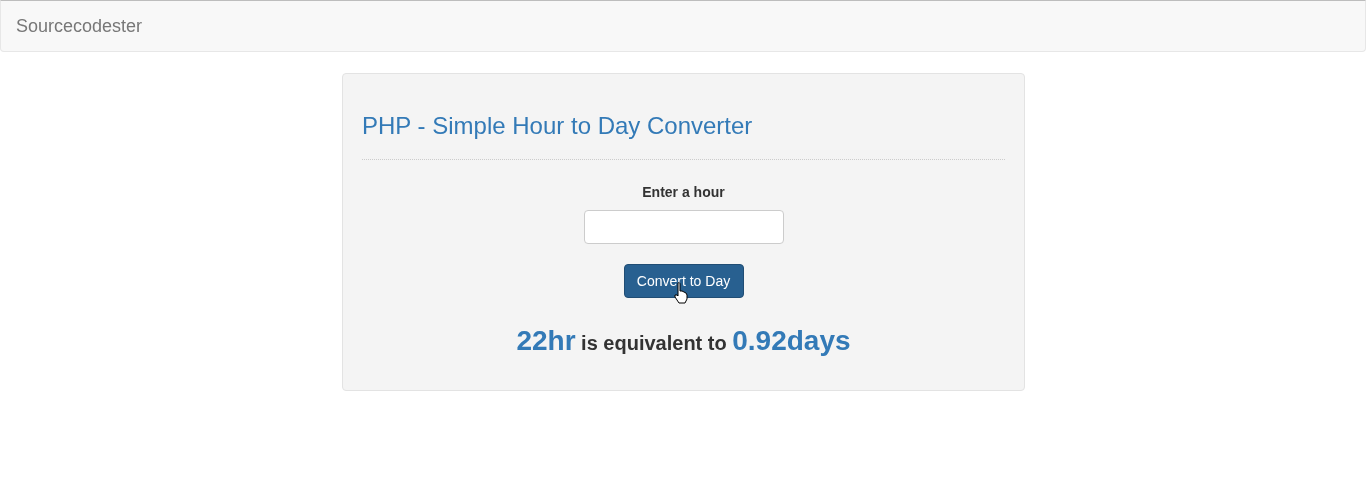  I want to click on field-label: Enter a hour, so click(683, 192).